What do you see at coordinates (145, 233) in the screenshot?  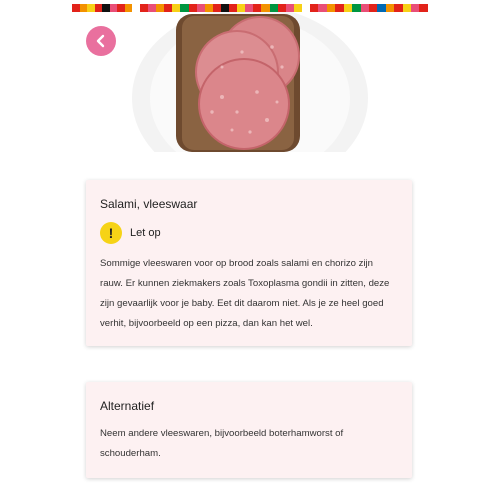 I see `warning-label: Let op` at bounding box center [145, 233].